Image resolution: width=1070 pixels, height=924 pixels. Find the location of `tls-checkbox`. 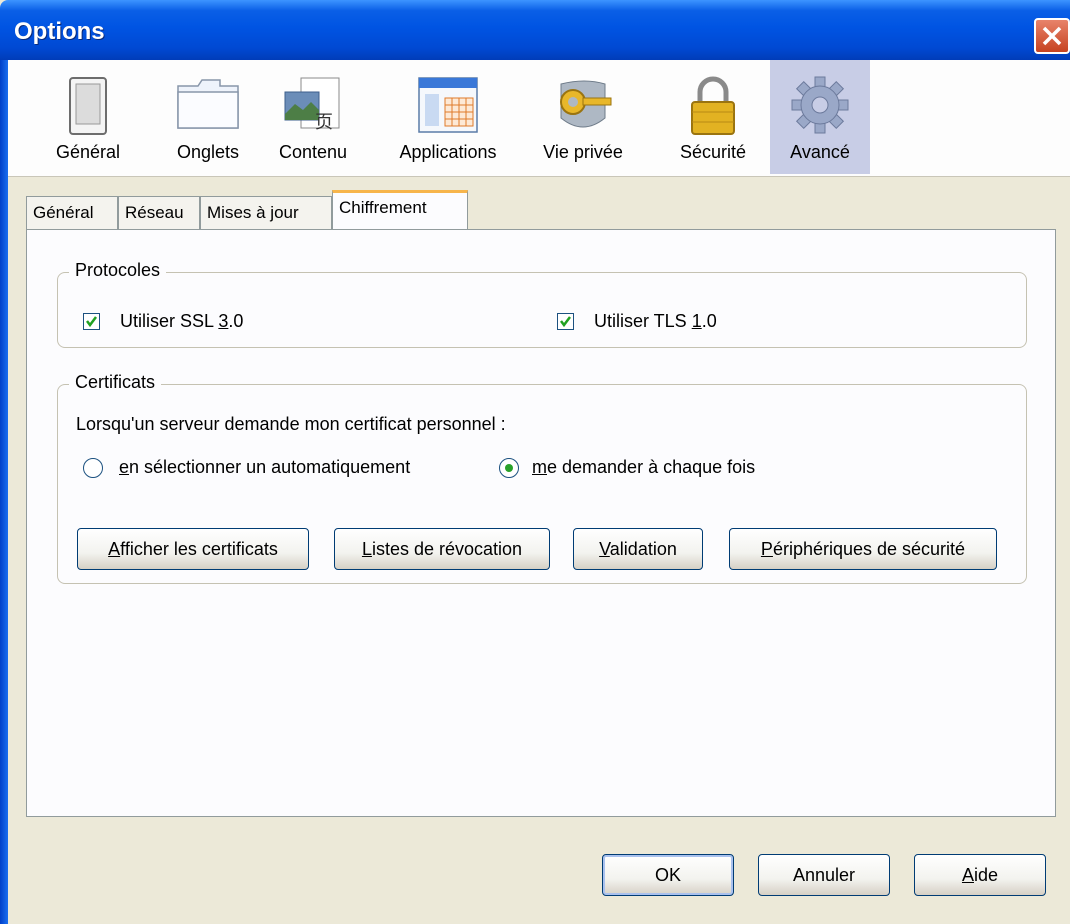

tls-checkbox is located at coordinates (565, 321).